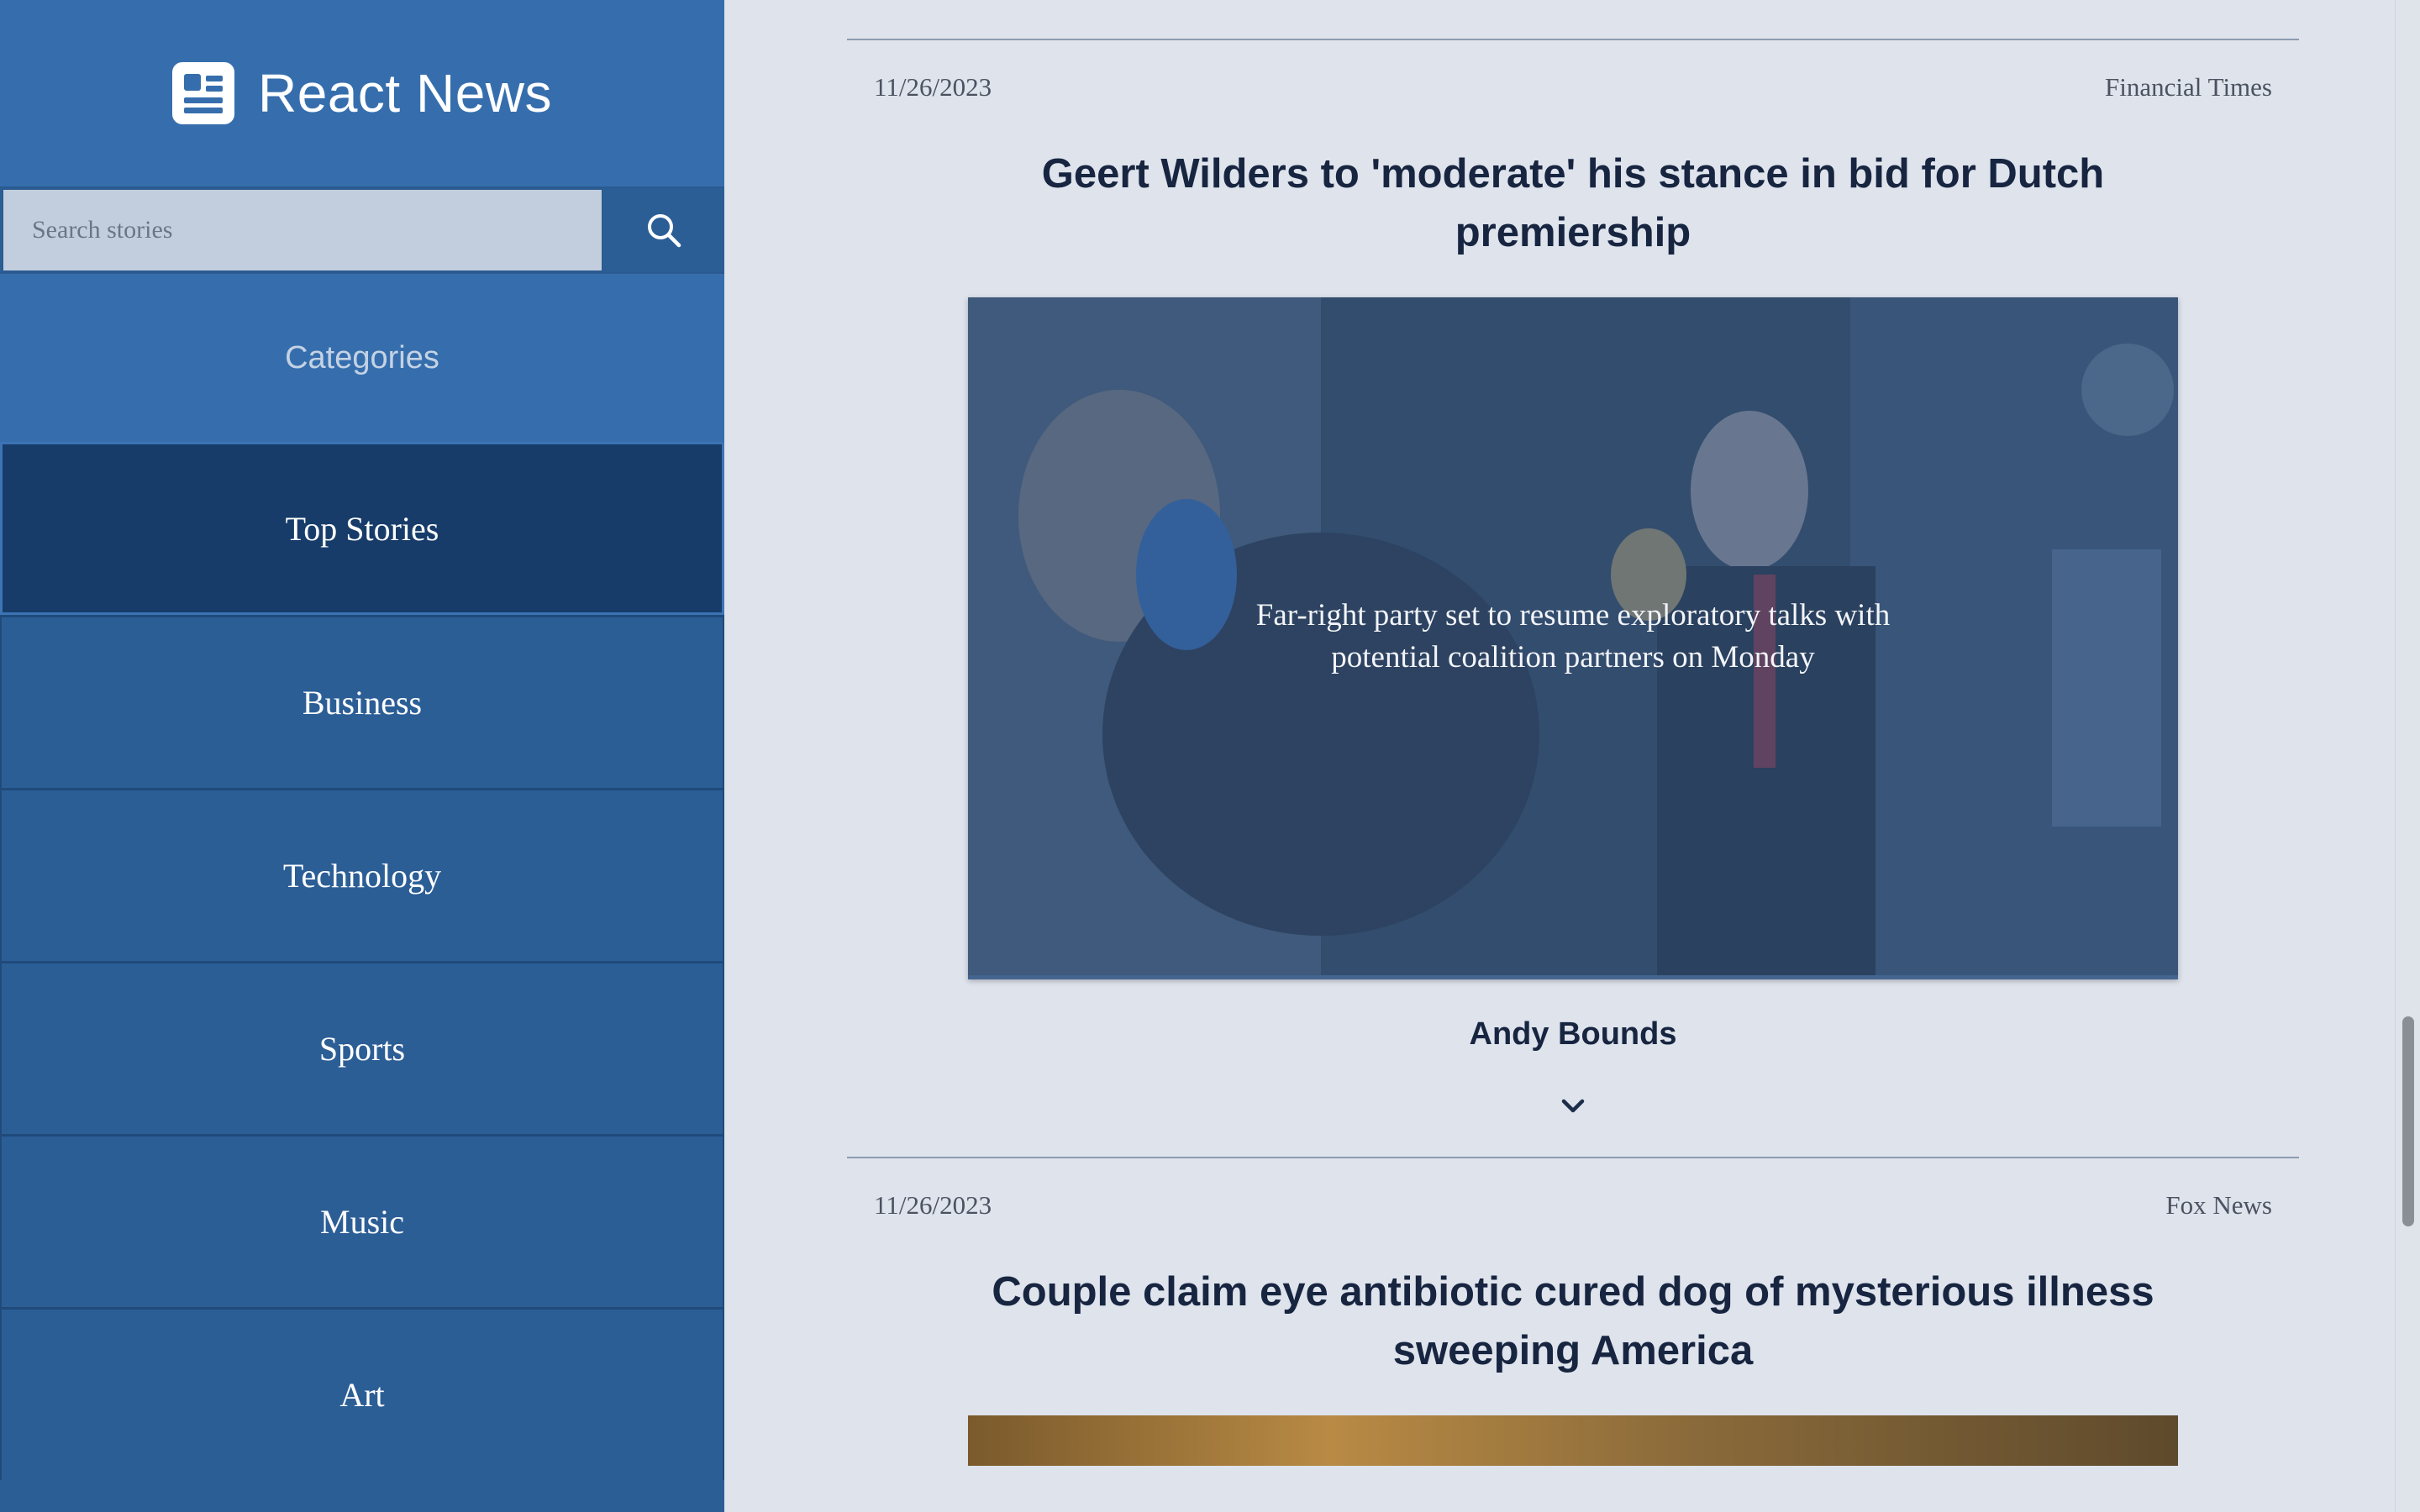  Describe the element at coordinates (1573, 1034) in the screenshot. I see `article-author: Andy Bounds` at that location.